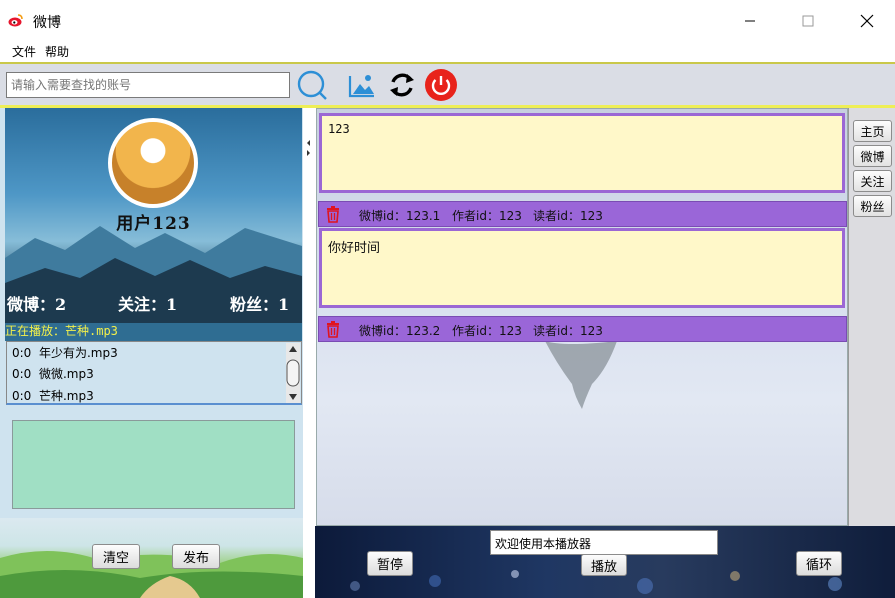  Describe the element at coordinates (400, 216) in the screenshot. I see `weibo-id: 微博id：123.1` at that location.